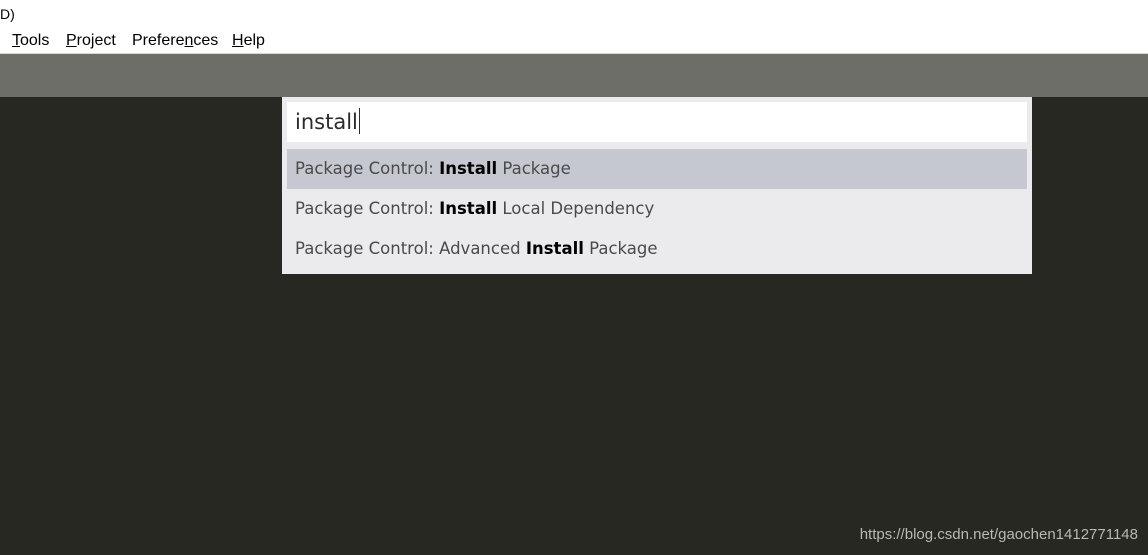 The width and height of the screenshot is (1148, 555). Describe the element at coordinates (7, 14) in the screenshot. I see `window-title: D)` at that location.